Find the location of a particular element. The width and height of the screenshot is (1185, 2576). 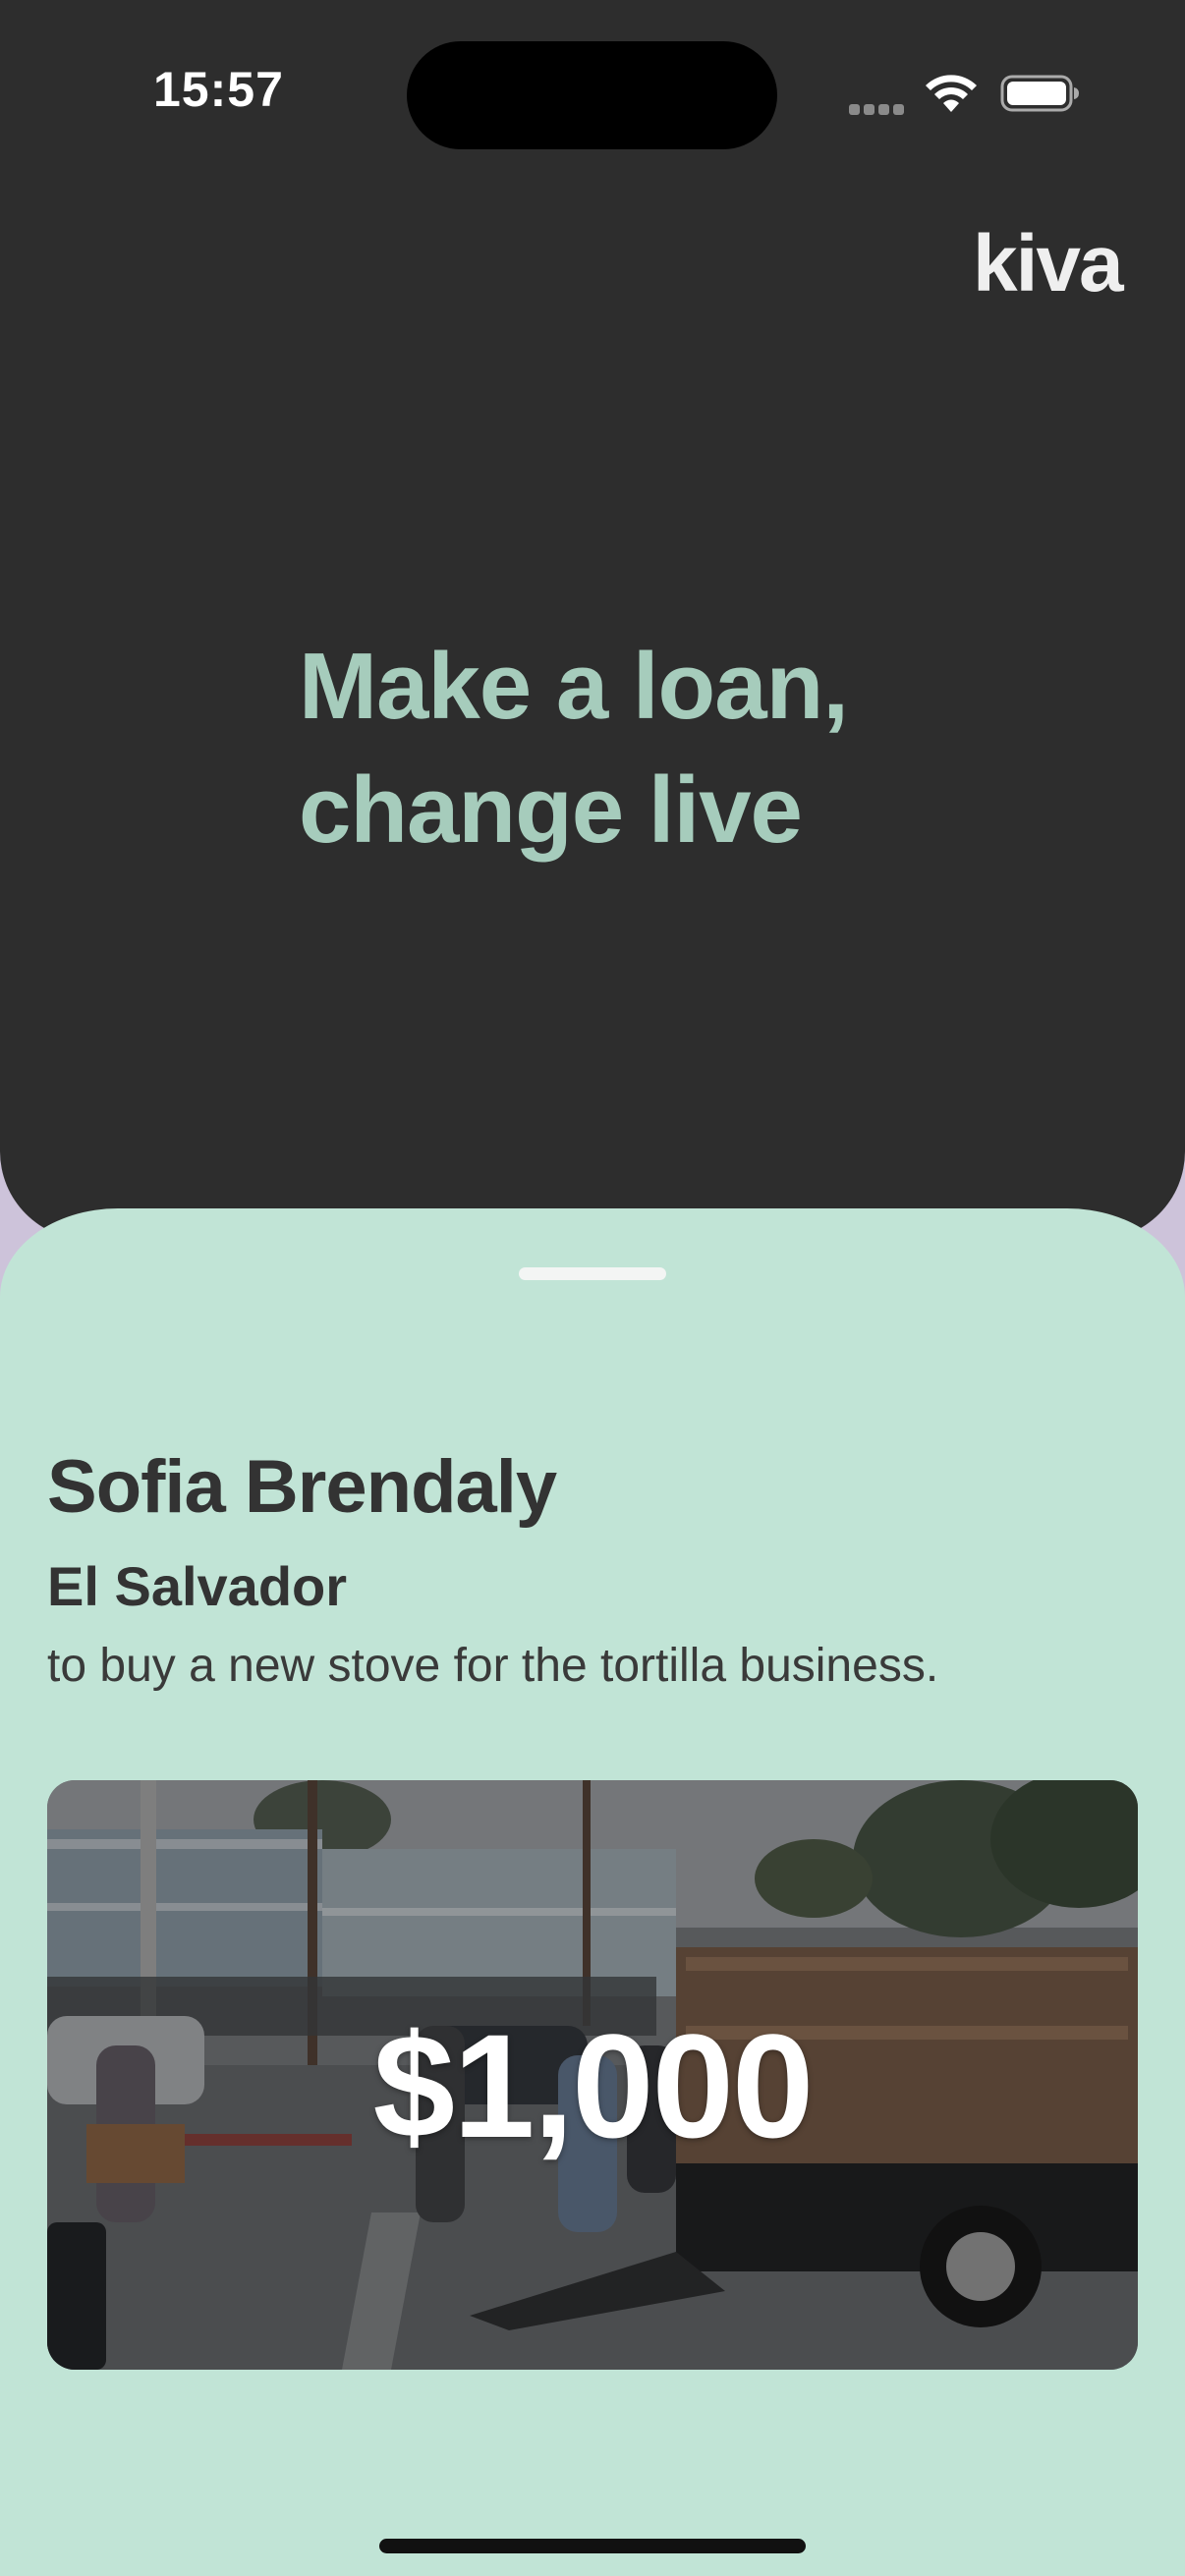

hero-headline: Make a loan, change live is located at coordinates (653, 748).